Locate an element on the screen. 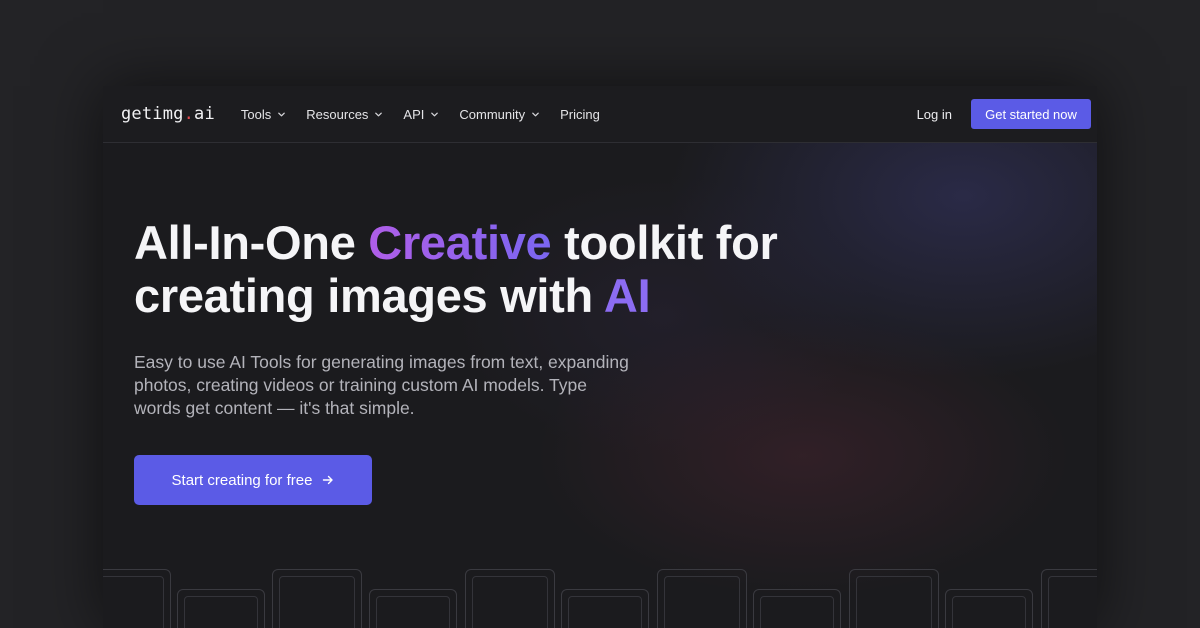  nav-item-tools: Tools is located at coordinates (263, 114).